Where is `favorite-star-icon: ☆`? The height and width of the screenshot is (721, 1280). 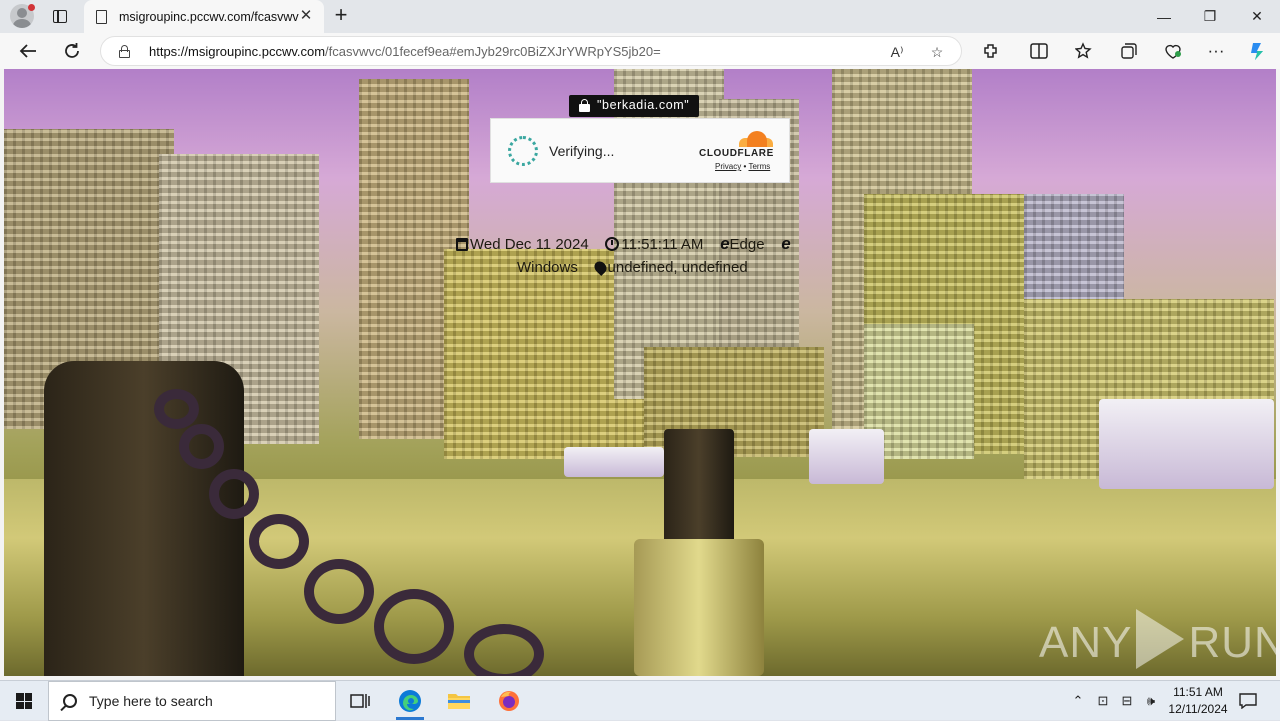 favorite-star-icon: ☆ is located at coordinates (937, 52).